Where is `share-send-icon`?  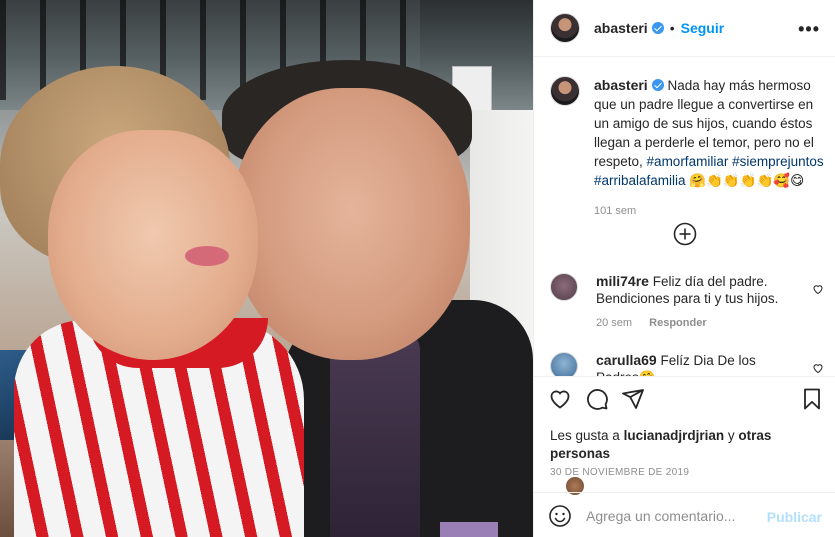 share-send-icon is located at coordinates (633, 399).